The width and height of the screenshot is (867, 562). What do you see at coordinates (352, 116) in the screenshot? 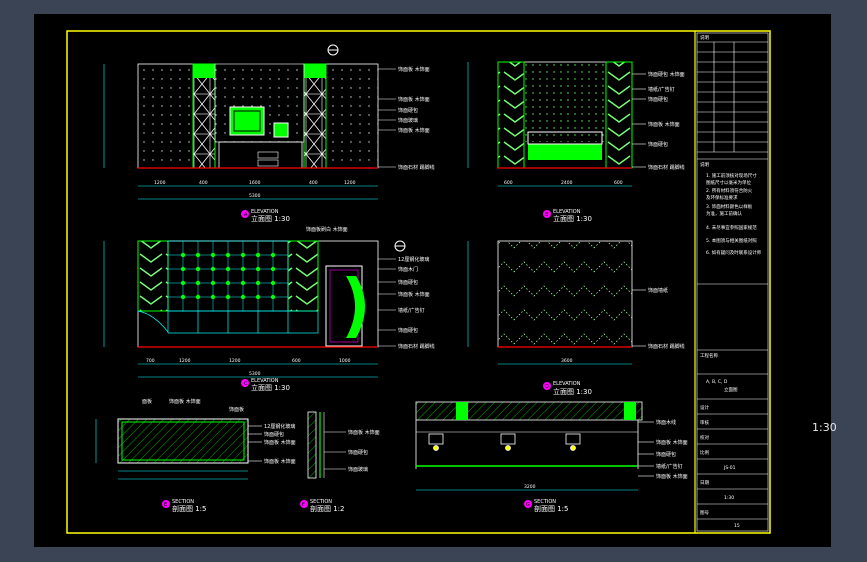
I see `elev-a-wall-right` at bounding box center [352, 116].